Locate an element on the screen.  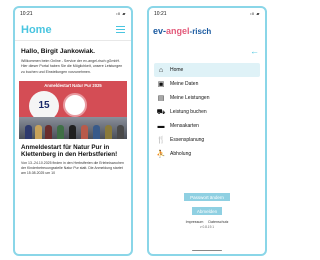
home-indicator is located at coordinates (207, 250).